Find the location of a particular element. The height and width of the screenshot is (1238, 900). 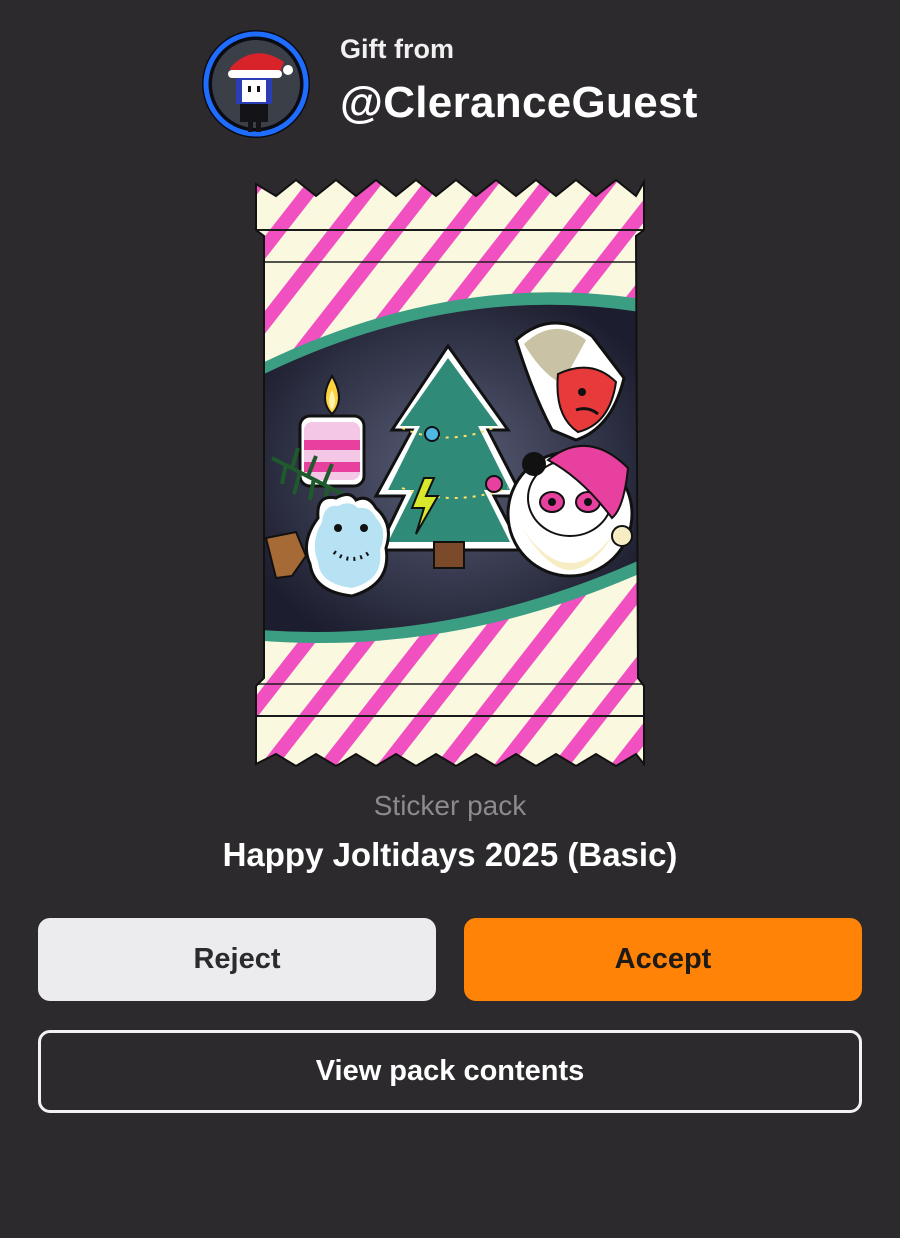

gift-header: Gift from @CleranceGuest is located at coordinates (450, 75).